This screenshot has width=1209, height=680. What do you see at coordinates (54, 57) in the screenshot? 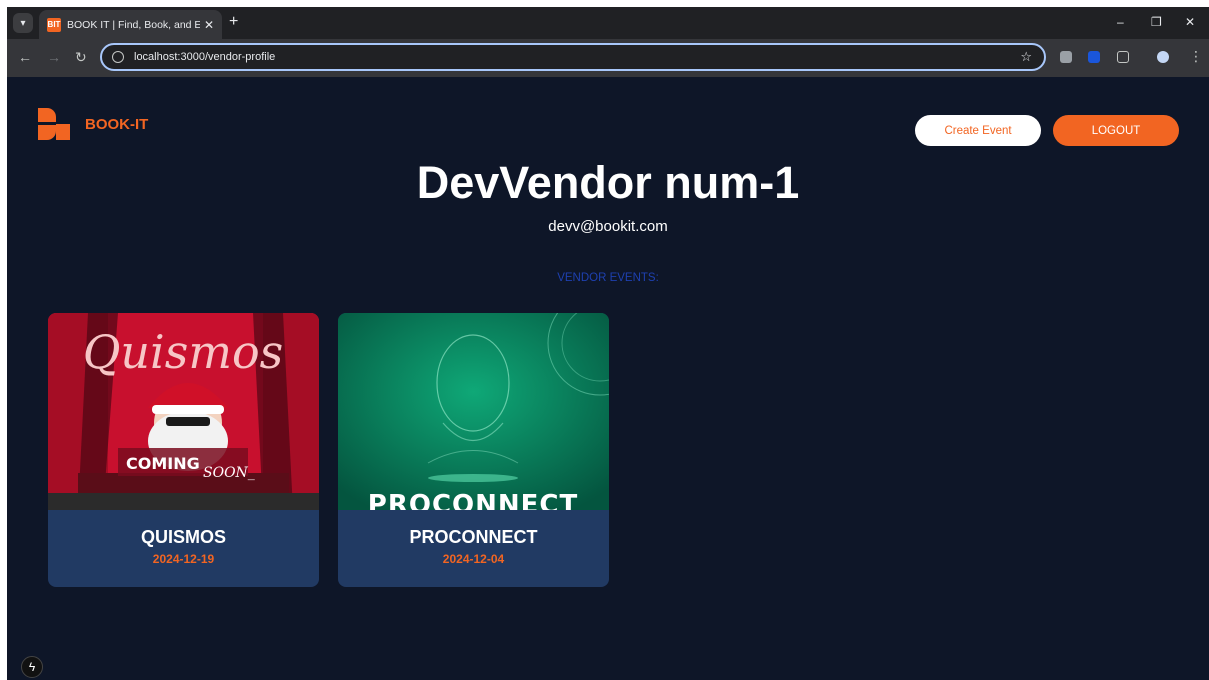
I see `forward-icon: →` at bounding box center [54, 57].